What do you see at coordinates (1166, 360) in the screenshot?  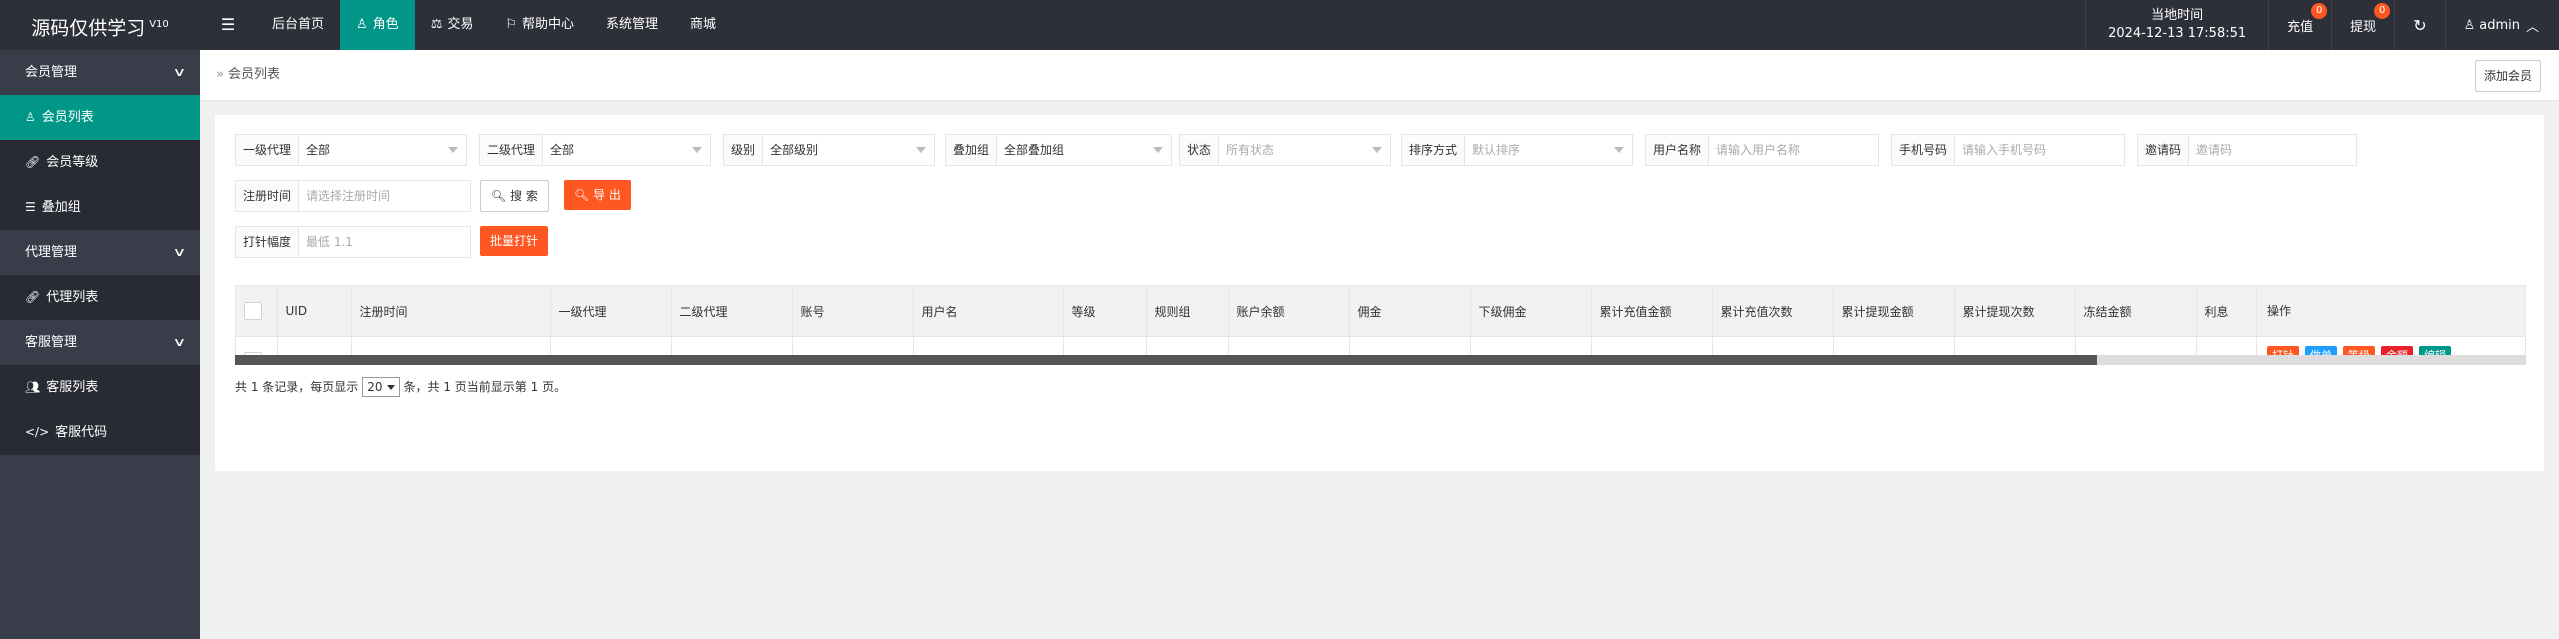 I see `scrollbar-thumb` at bounding box center [1166, 360].